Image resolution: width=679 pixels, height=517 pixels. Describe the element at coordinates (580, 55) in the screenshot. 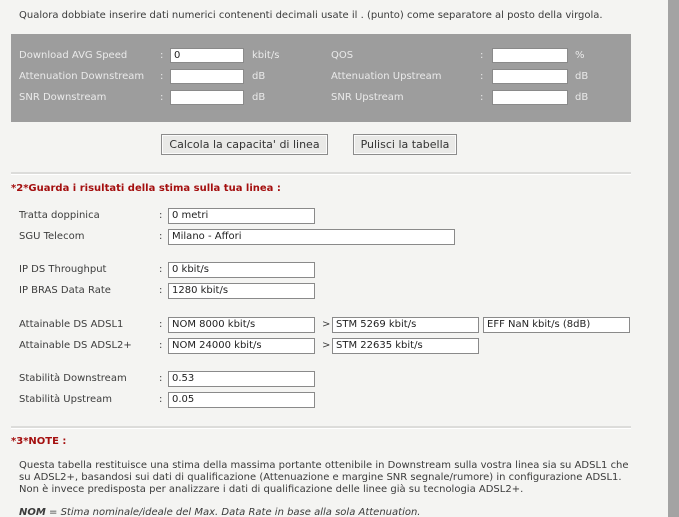

I see `qos-unit: %` at that location.